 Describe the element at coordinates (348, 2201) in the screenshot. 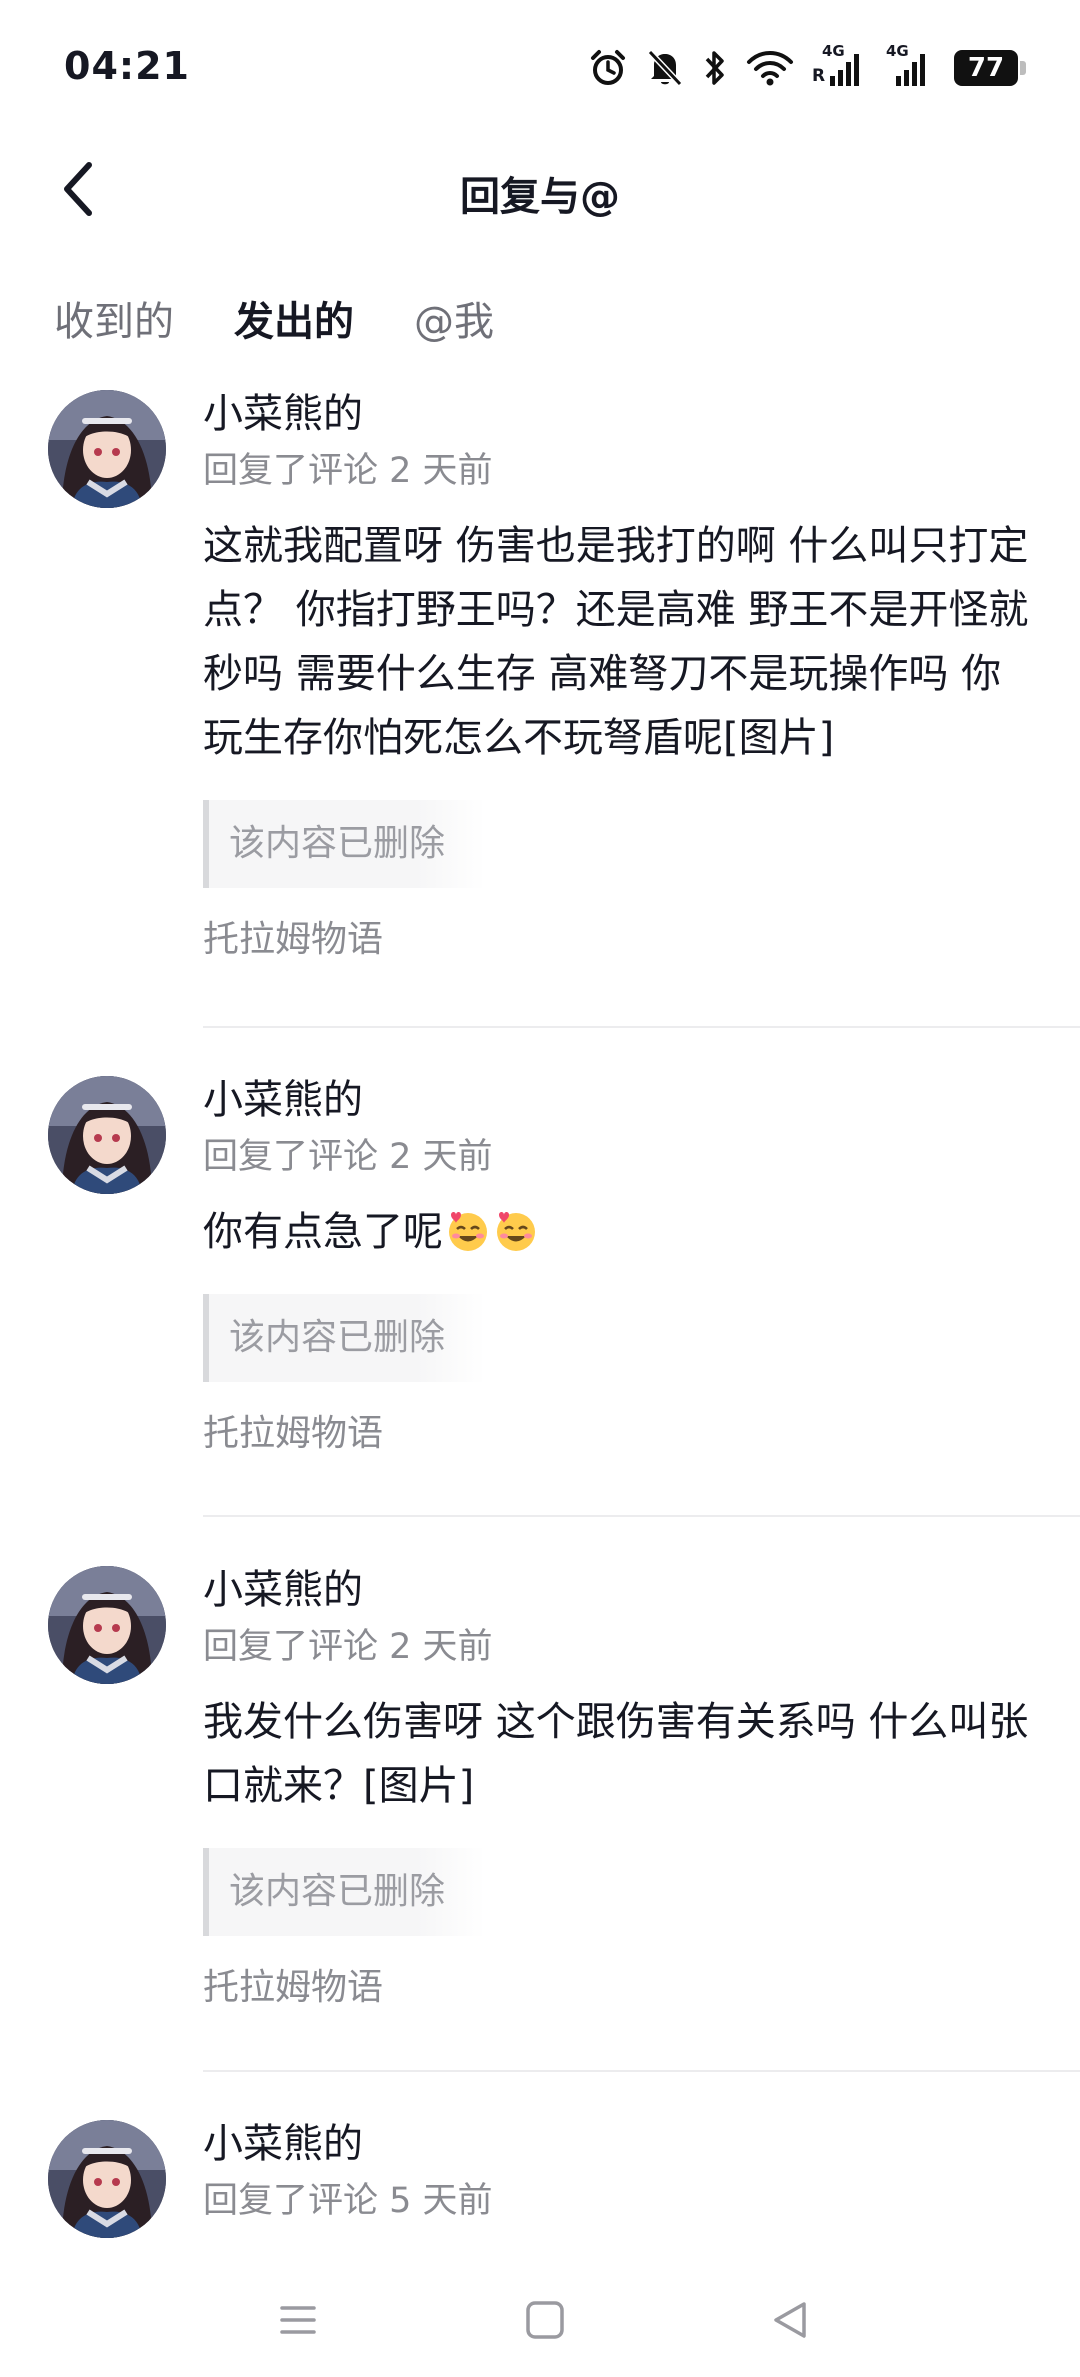

I see `comment-meta: 回复了评论 5 天前` at that location.